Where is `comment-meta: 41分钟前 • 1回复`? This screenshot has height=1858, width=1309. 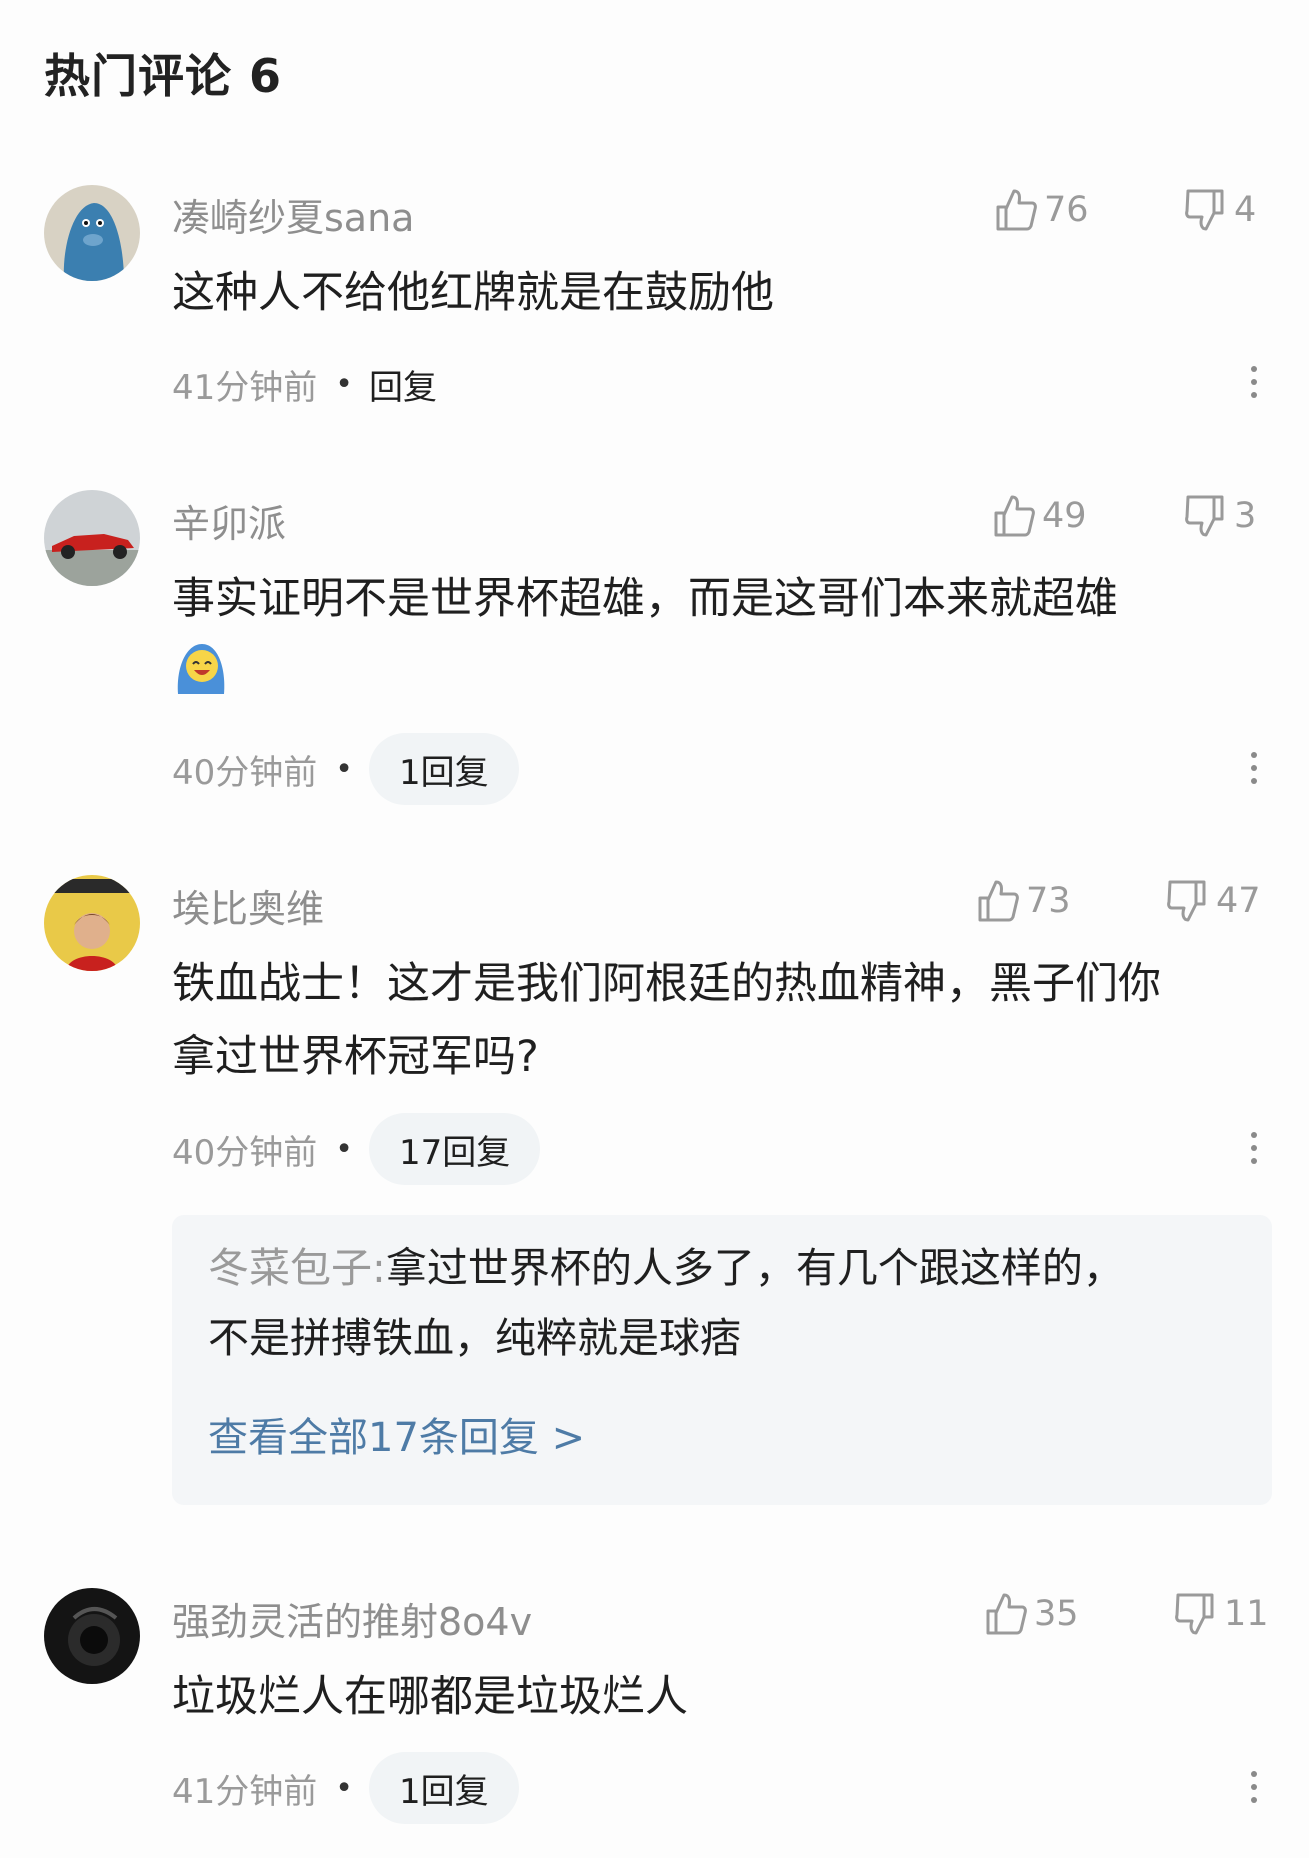 comment-meta: 41分钟前 • 1回复 is located at coordinates (345, 1788).